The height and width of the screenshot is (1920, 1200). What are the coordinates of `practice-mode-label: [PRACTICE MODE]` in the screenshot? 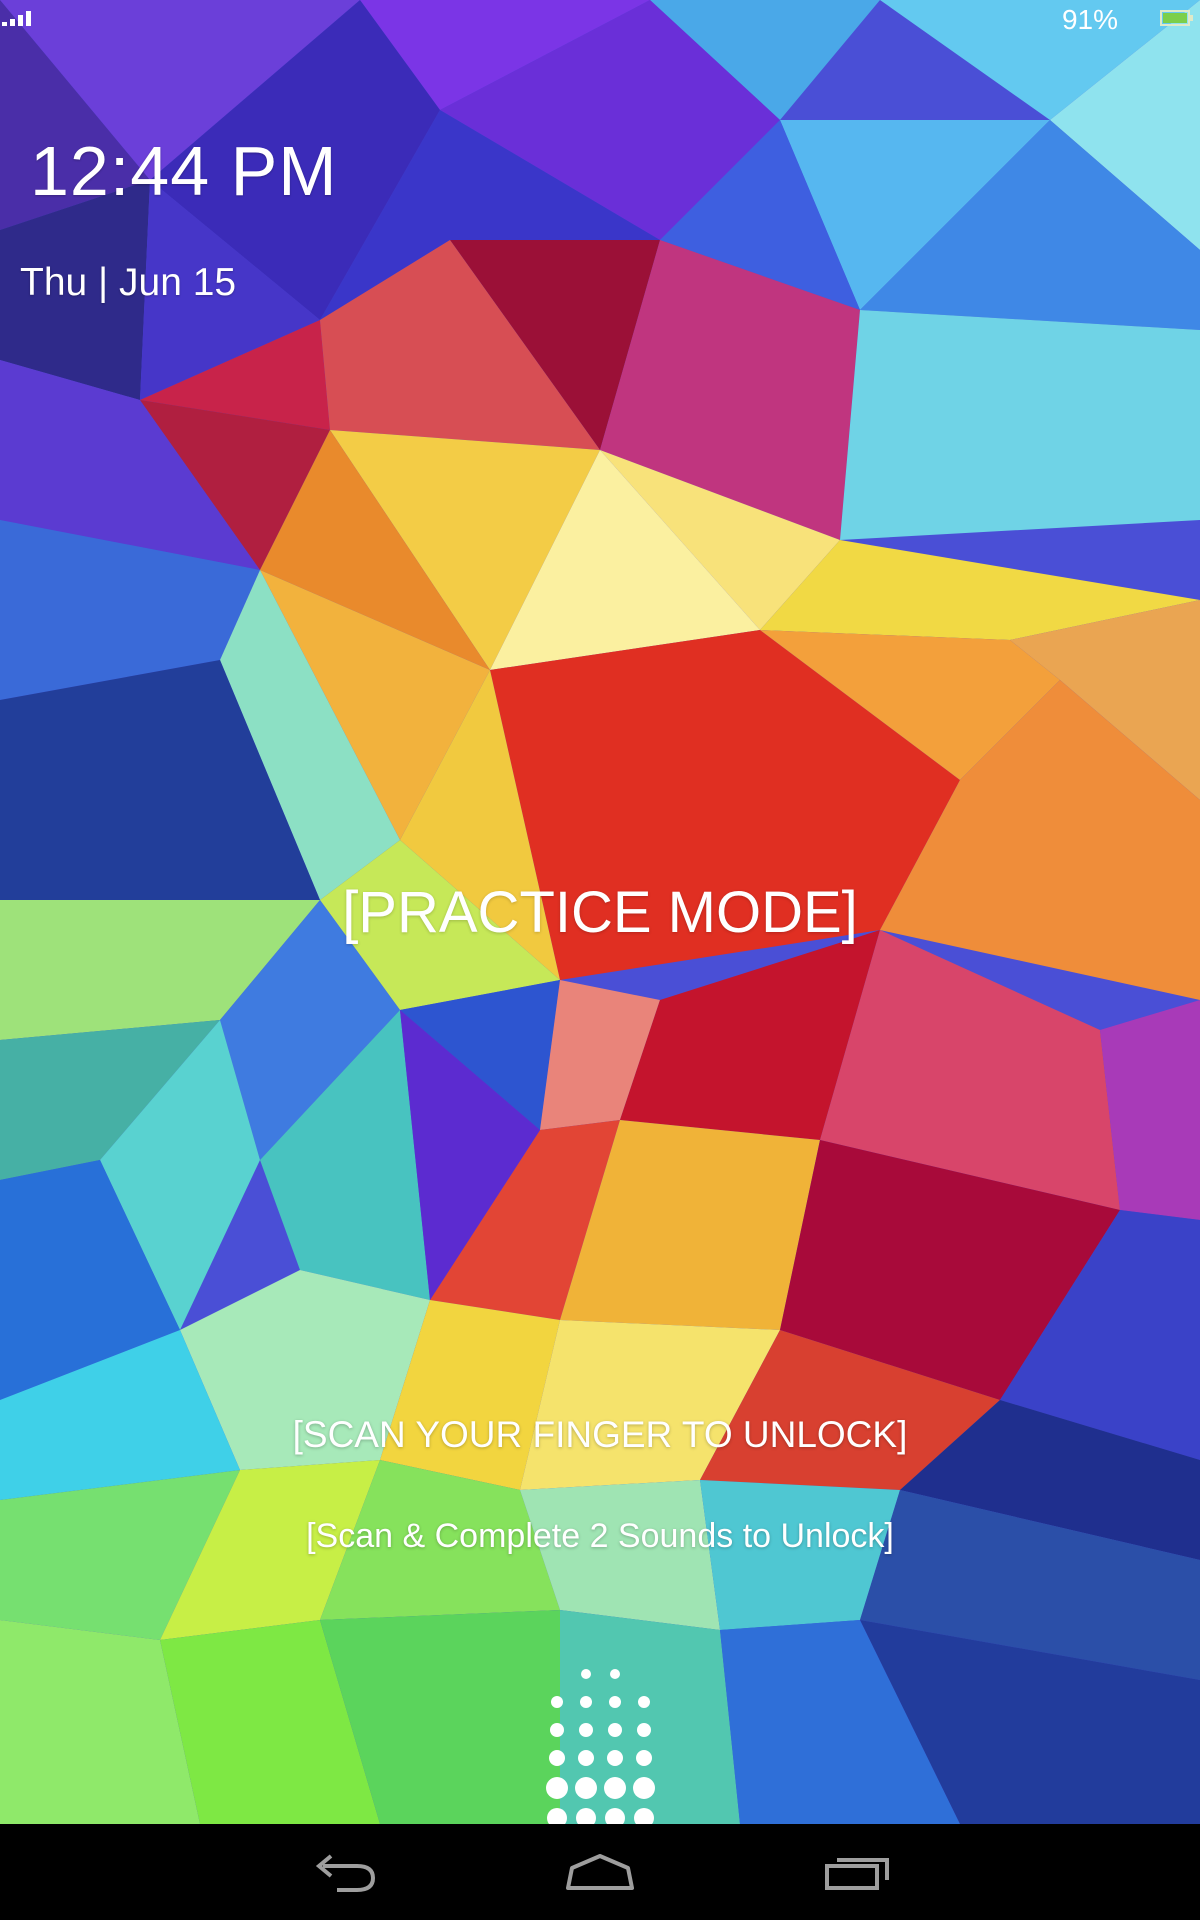 It's located at (600, 912).